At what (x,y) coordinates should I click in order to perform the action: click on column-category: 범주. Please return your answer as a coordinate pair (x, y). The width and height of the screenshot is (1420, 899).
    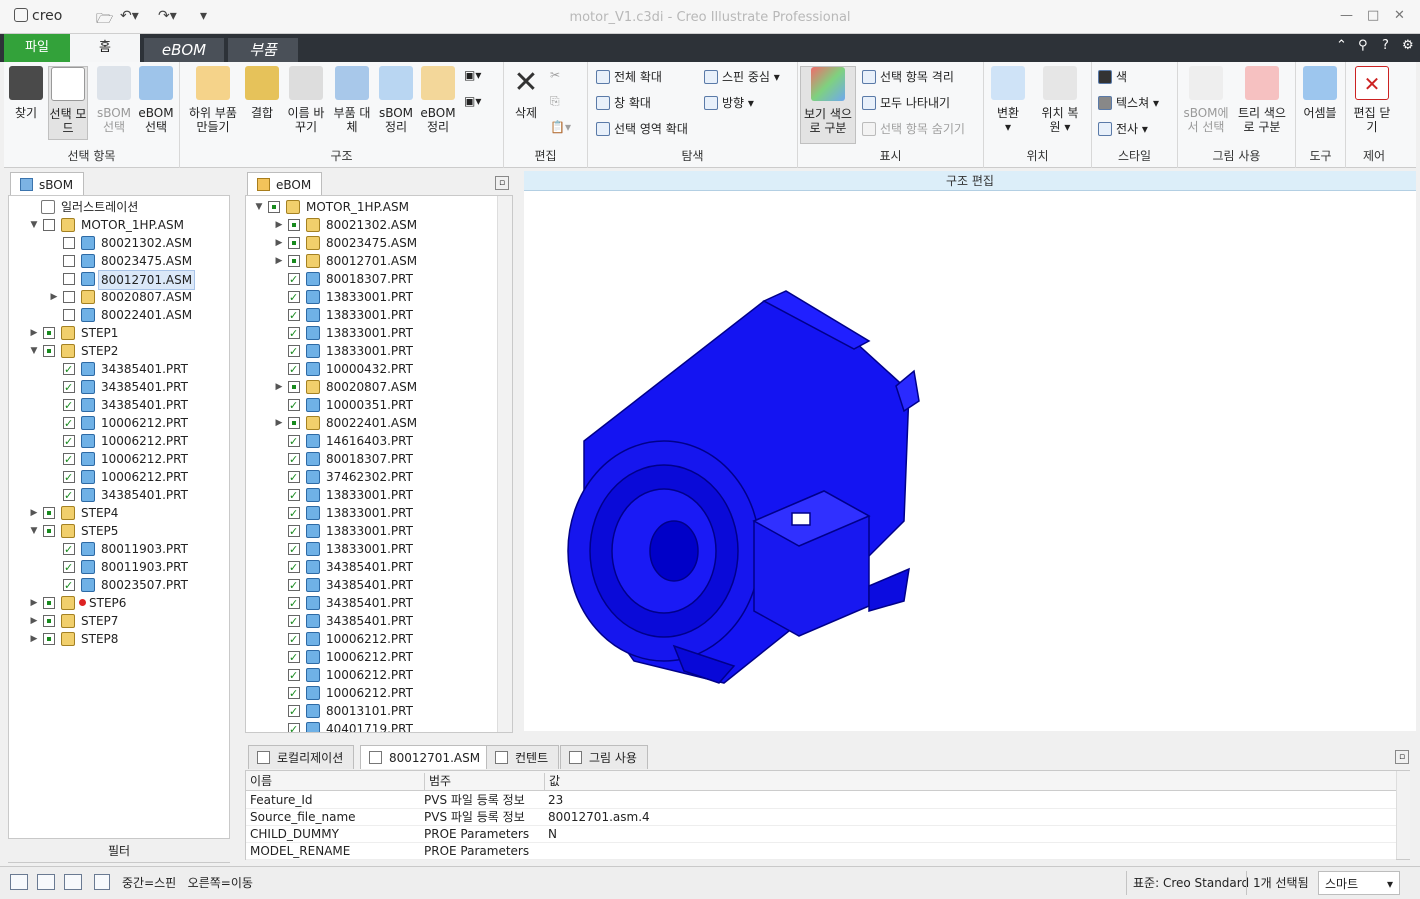
    Looking at the image, I should click on (437, 781).